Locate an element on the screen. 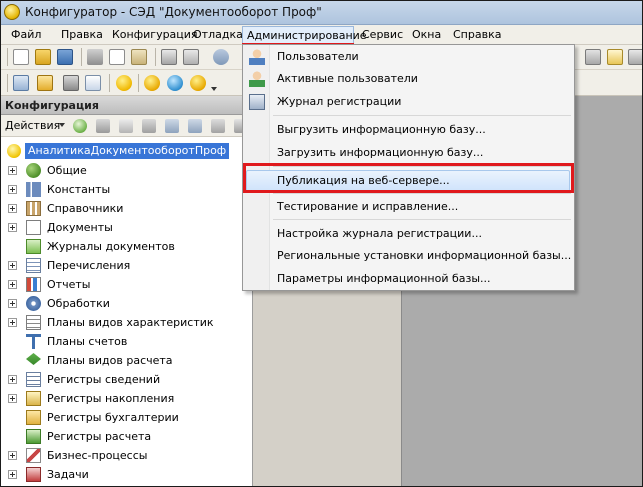 The height and width of the screenshot is (487, 643). menu-edit-label: Правка is located at coordinates (82, 34).